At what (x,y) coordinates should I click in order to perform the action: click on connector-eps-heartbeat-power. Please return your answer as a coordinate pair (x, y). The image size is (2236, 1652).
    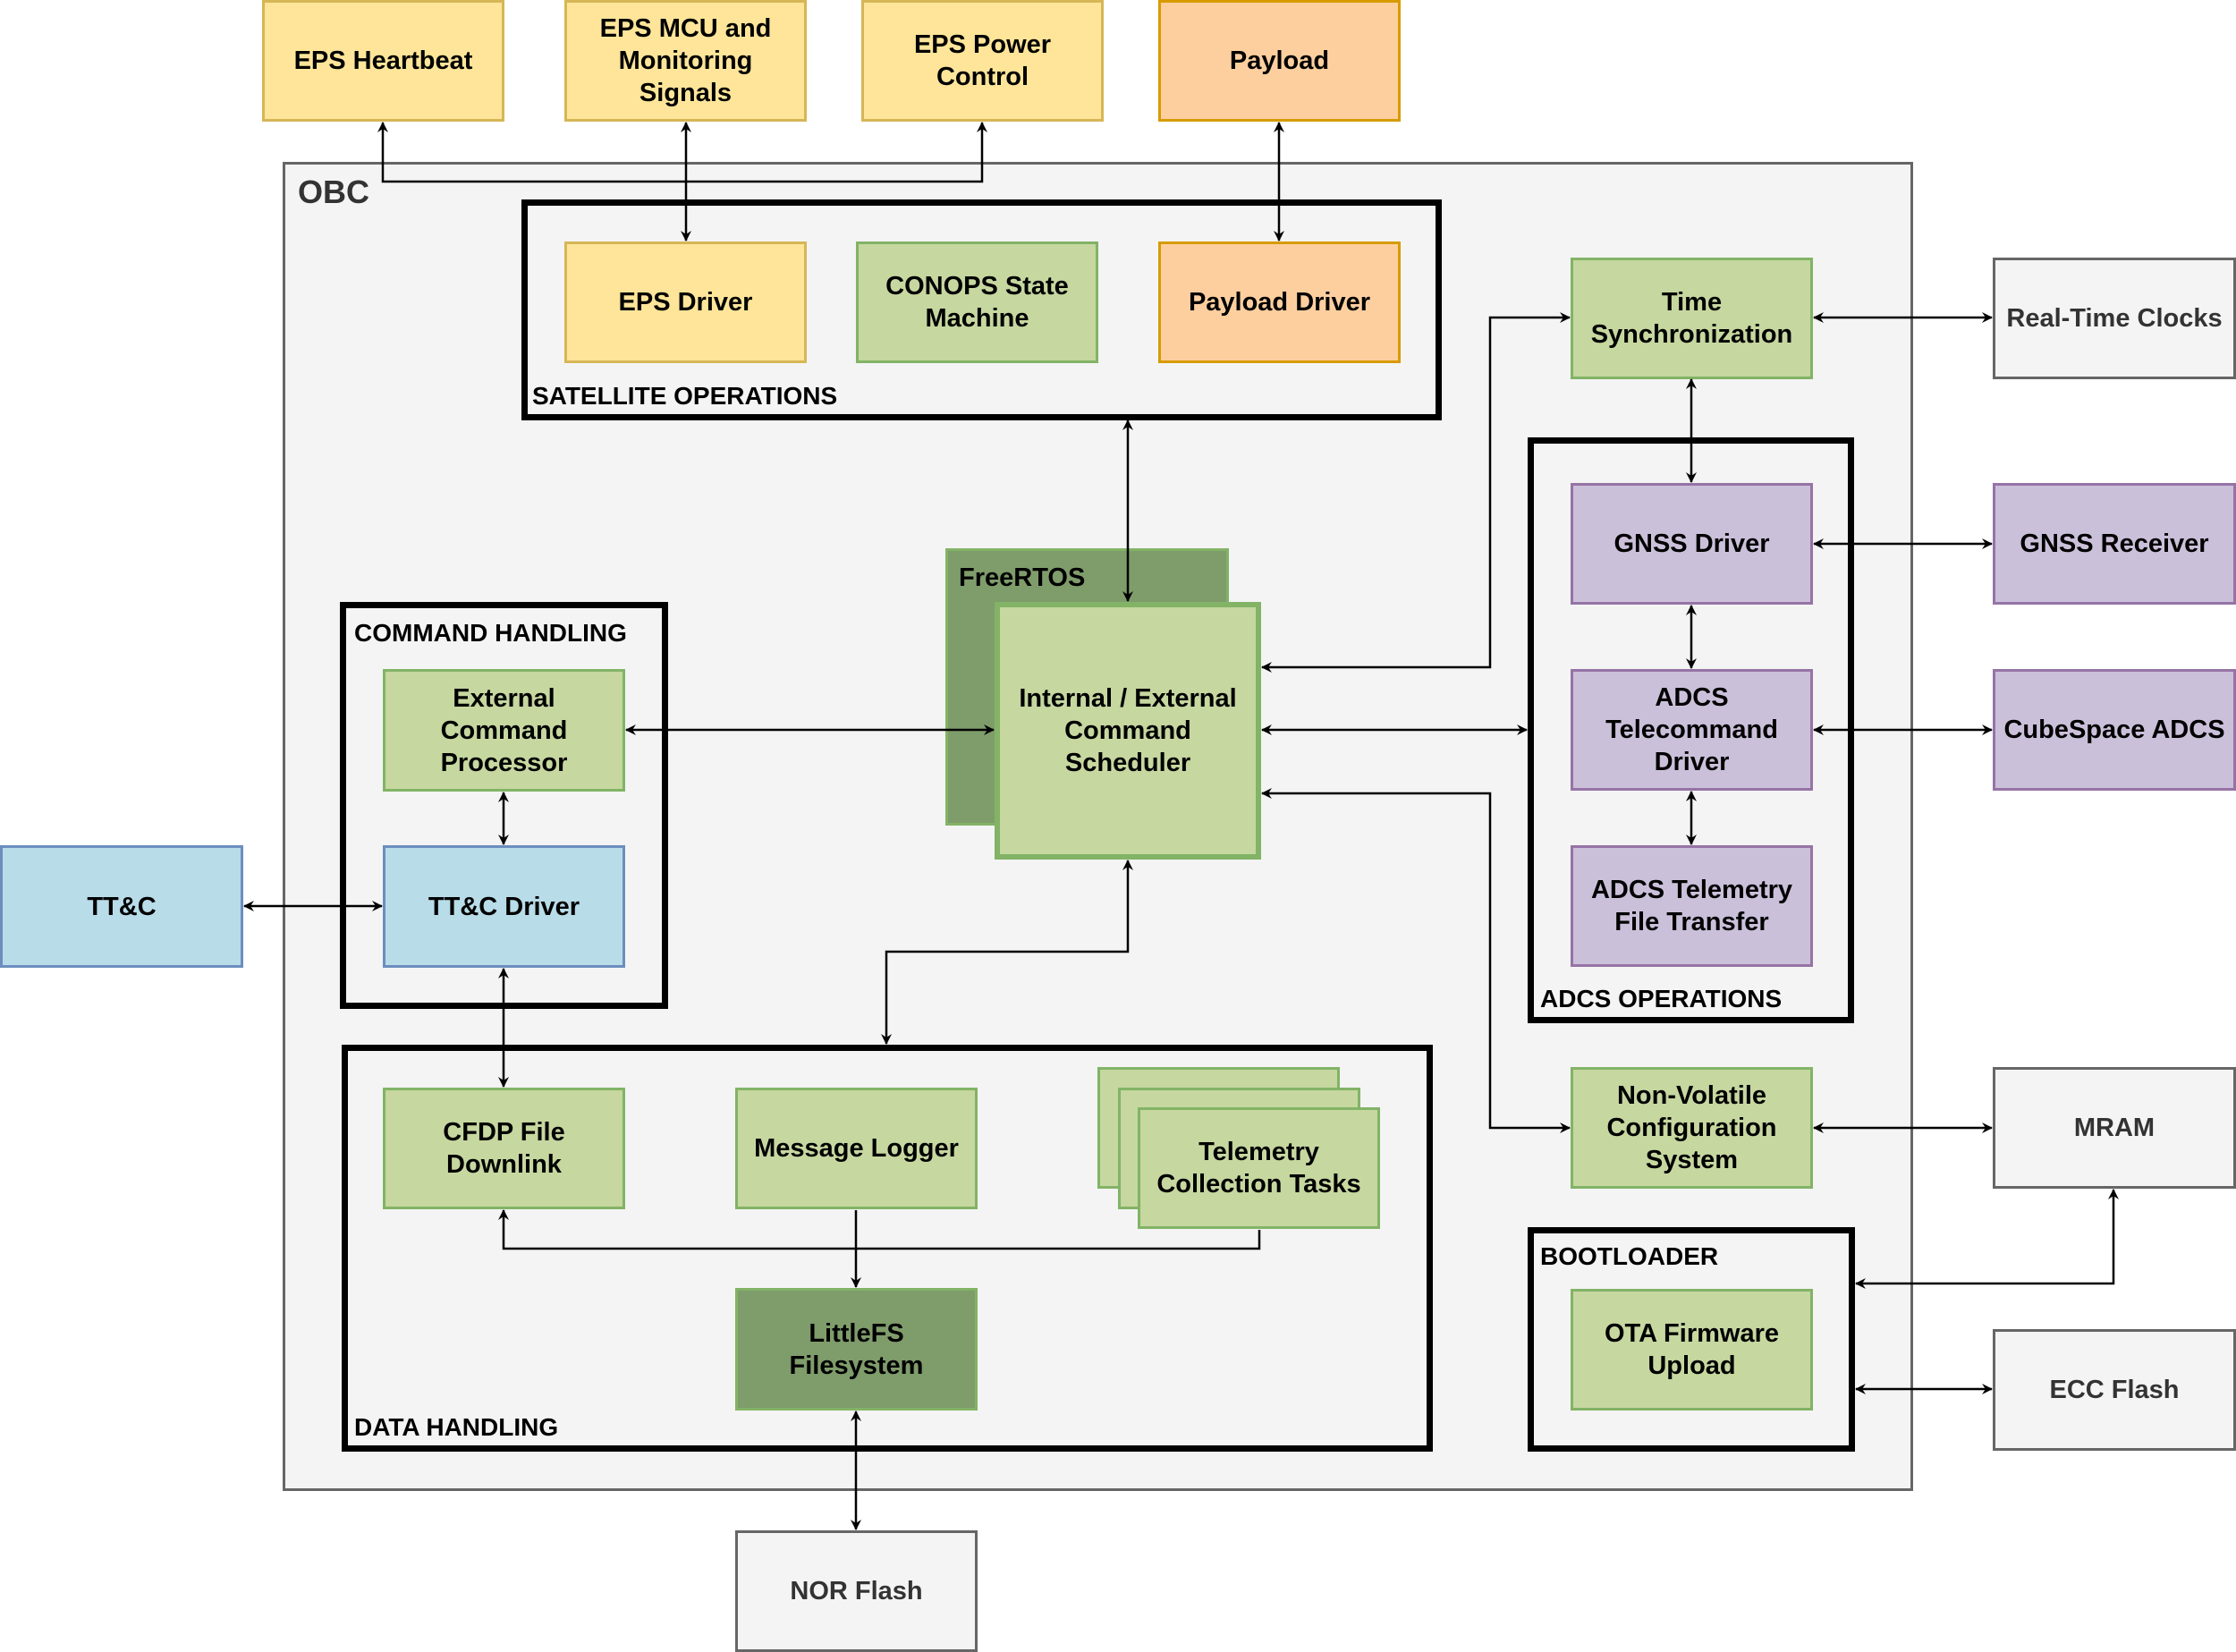
    Looking at the image, I should click on (682, 152).